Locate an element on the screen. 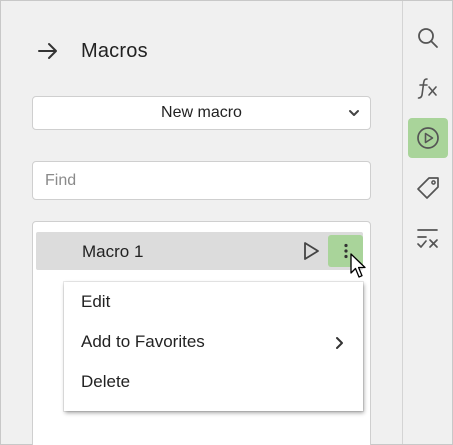  list-item-macro-1: Macro 1 is located at coordinates (199, 251).